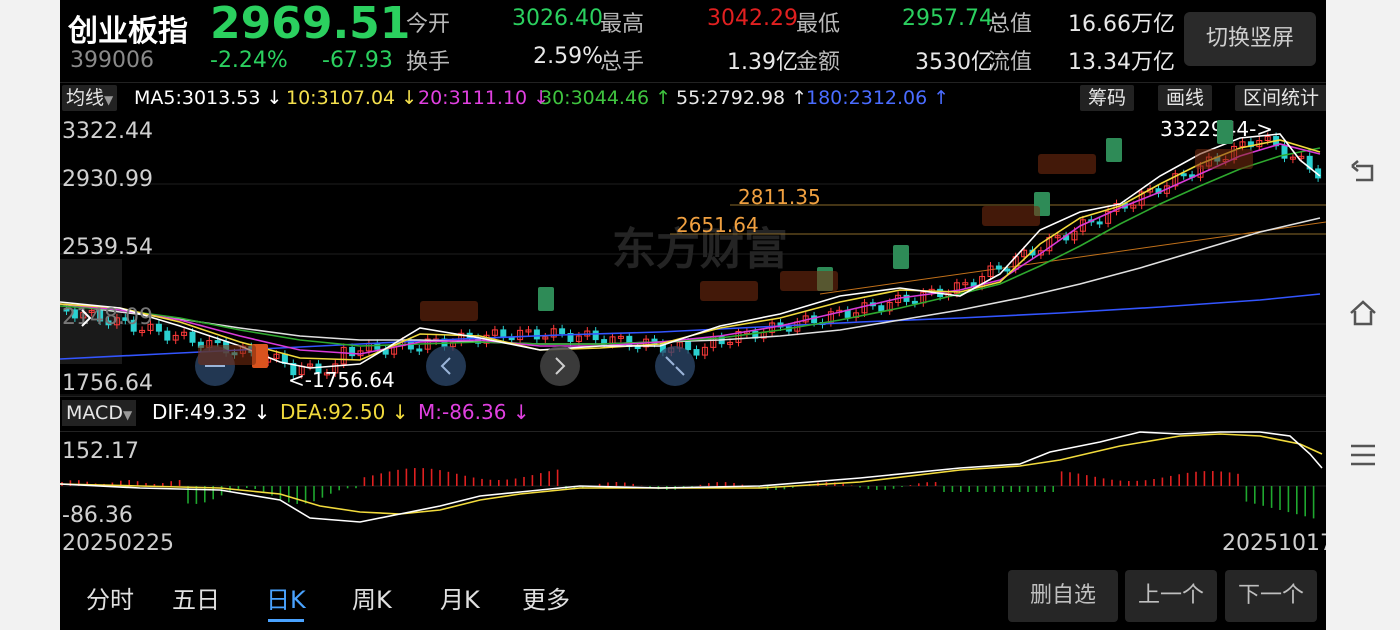 The width and height of the screenshot is (1400, 630). I want to click on tab-4: 周K, so click(372, 597).